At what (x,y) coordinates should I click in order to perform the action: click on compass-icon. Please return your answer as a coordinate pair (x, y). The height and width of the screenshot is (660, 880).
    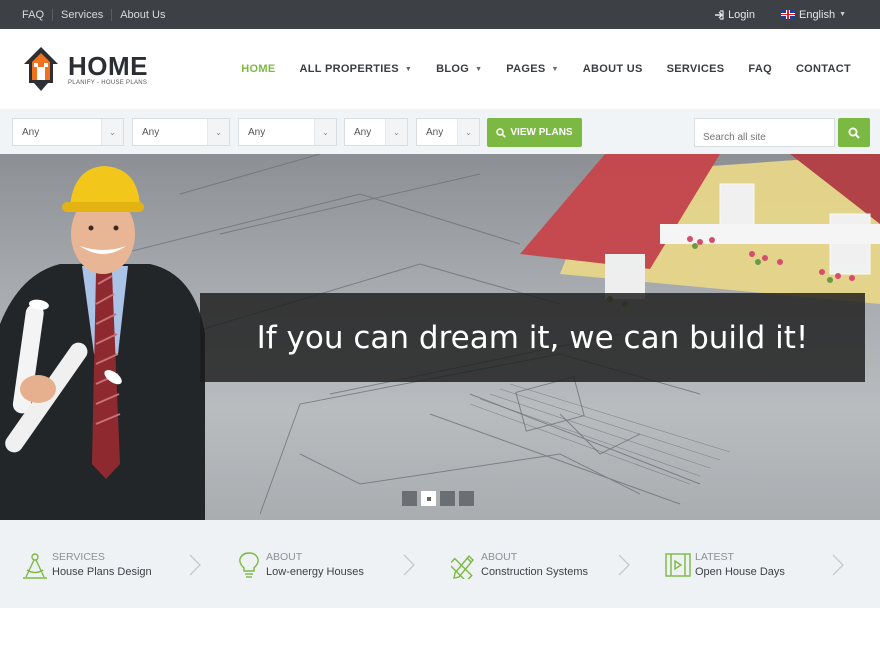
    Looking at the image, I should click on (35, 566).